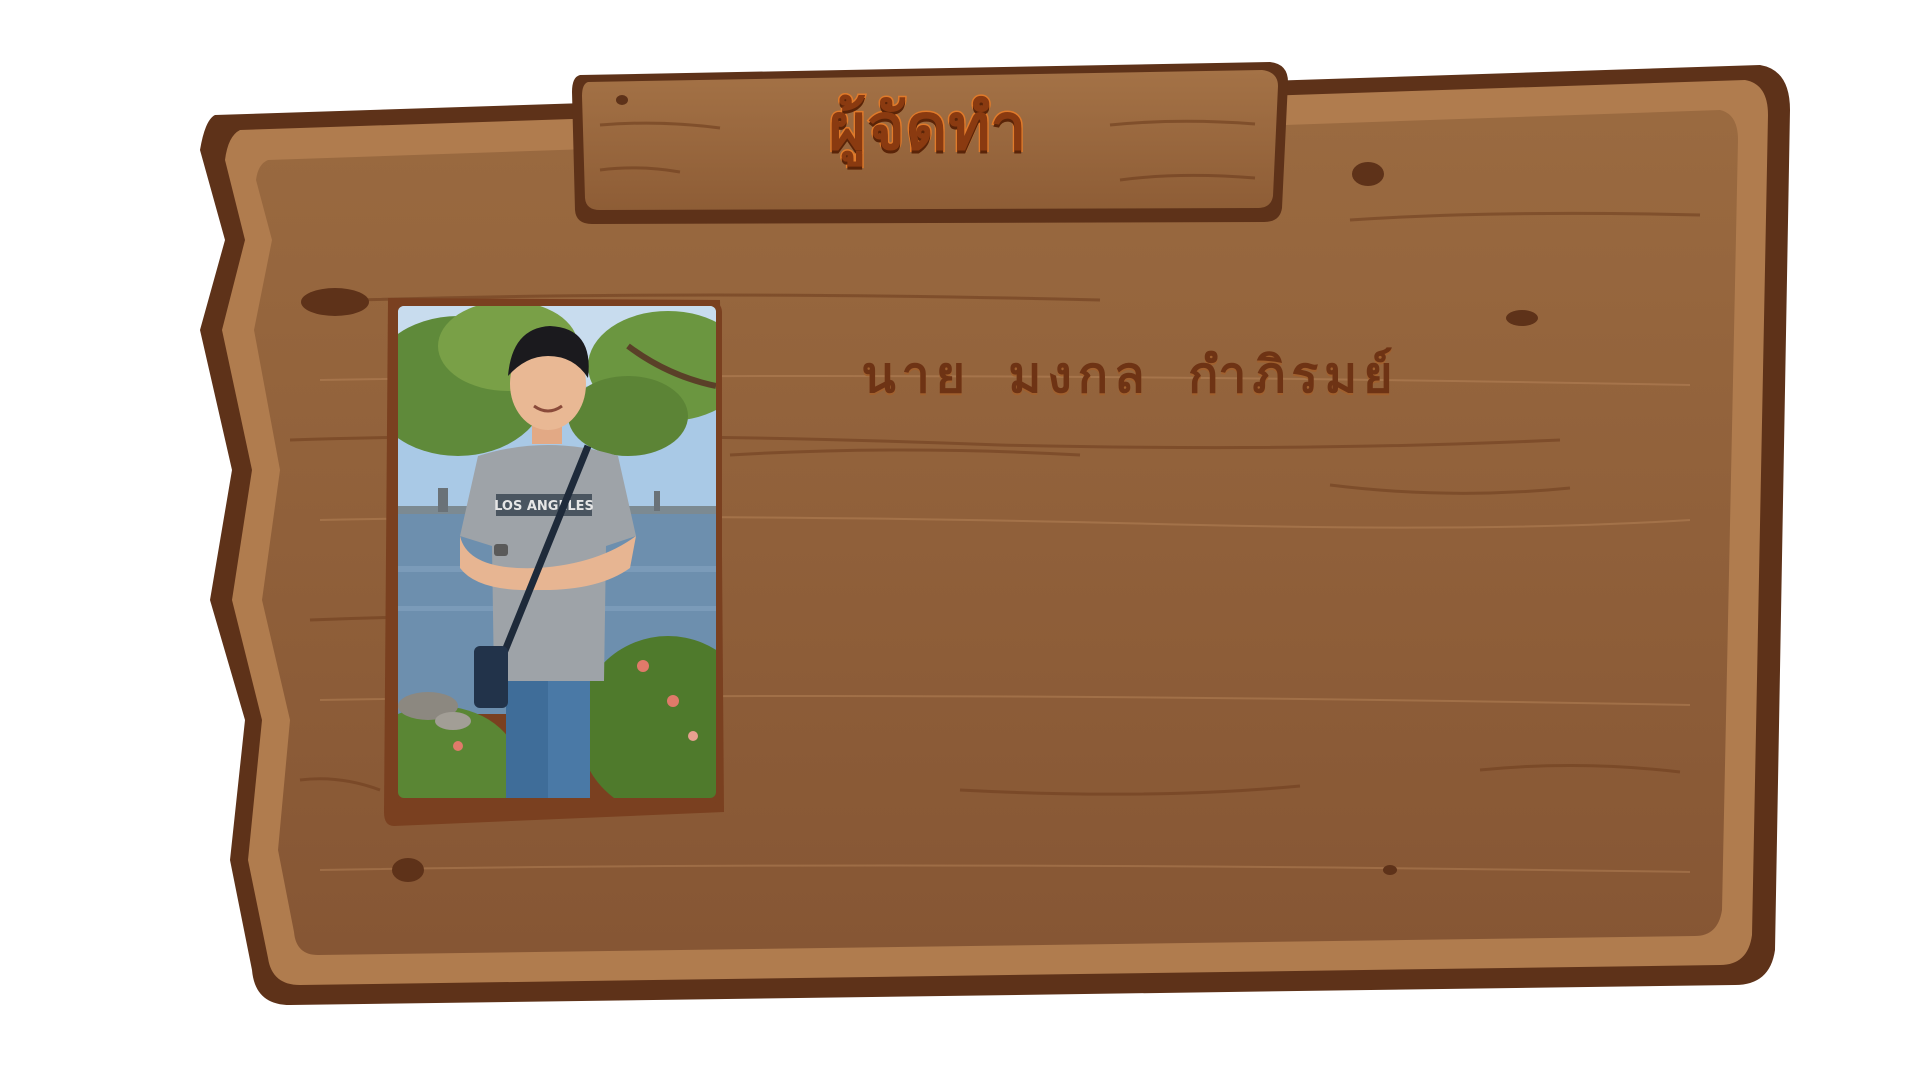 The height and width of the screenshot is (1080, 1920). What do you see at coordinates (544, 506) in the screenshot?
I see `shirt-print: LOS ANGELES` at bounding box center [544, 506].